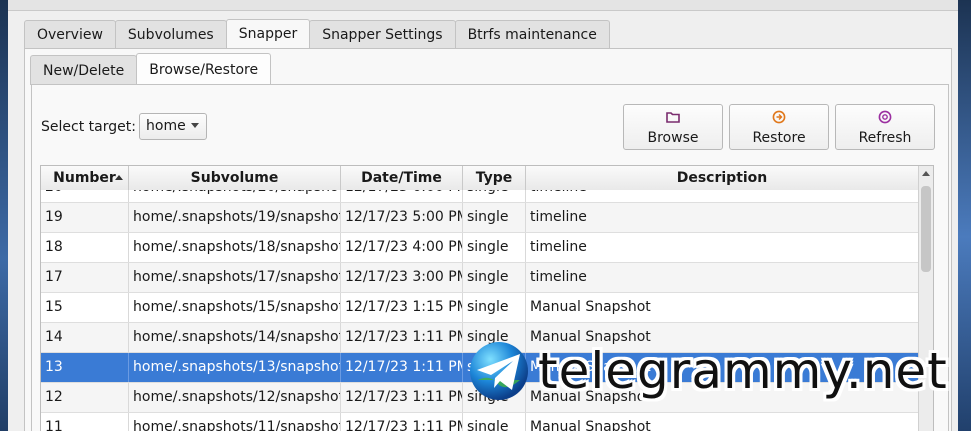  I want to click on cell-subvolume: home/.snapshots/12/snapshot, so click(235, 397).